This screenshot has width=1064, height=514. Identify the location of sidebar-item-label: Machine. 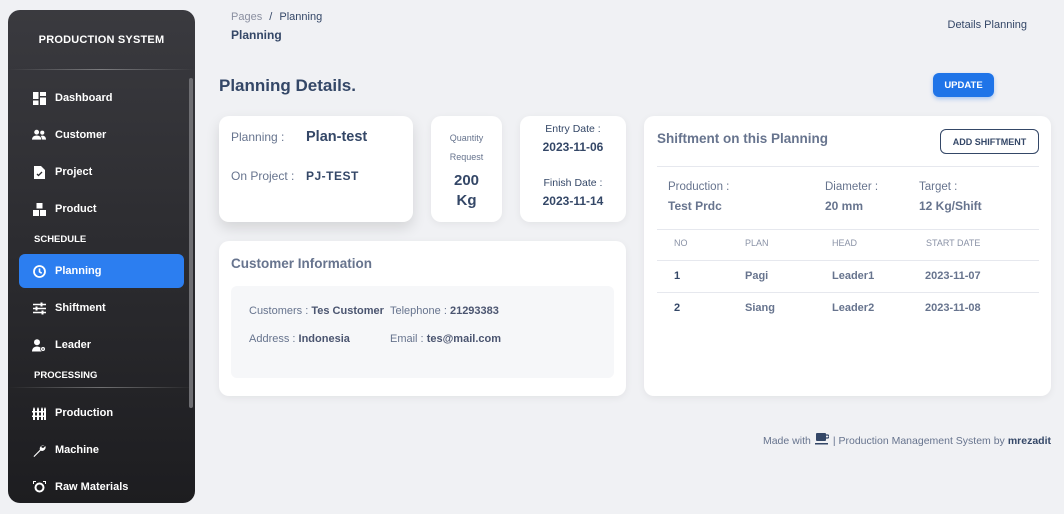
(77, 450).